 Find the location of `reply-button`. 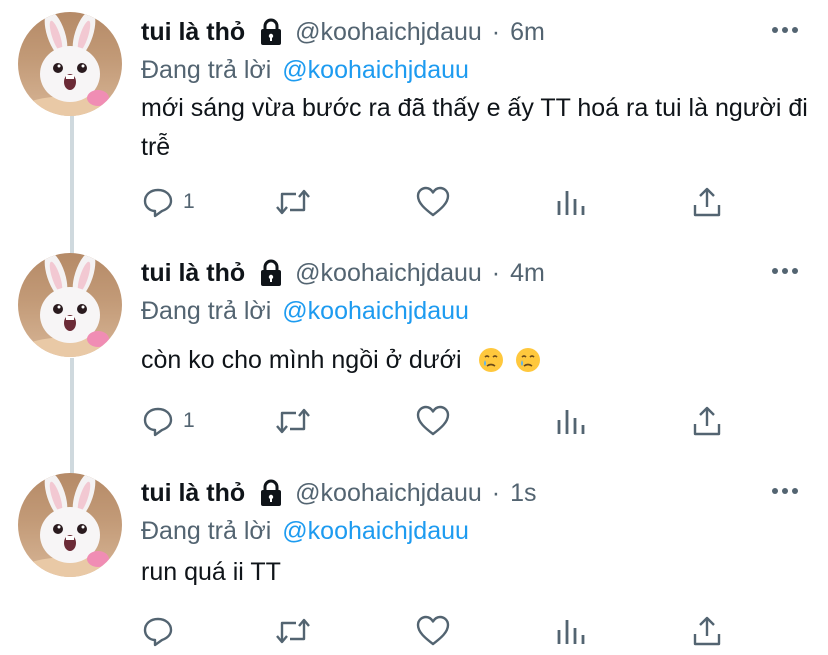

reply-button is located at coordinates (162, 631).